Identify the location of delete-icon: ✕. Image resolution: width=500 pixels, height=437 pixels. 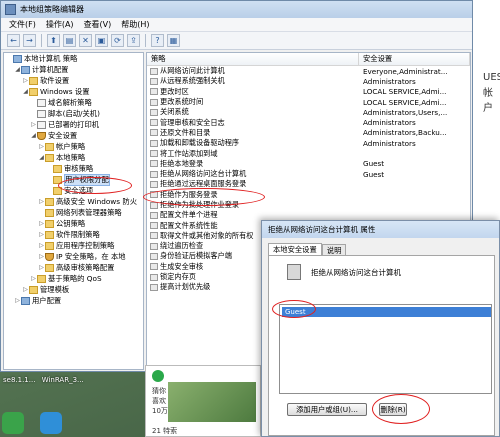
(85, 40).